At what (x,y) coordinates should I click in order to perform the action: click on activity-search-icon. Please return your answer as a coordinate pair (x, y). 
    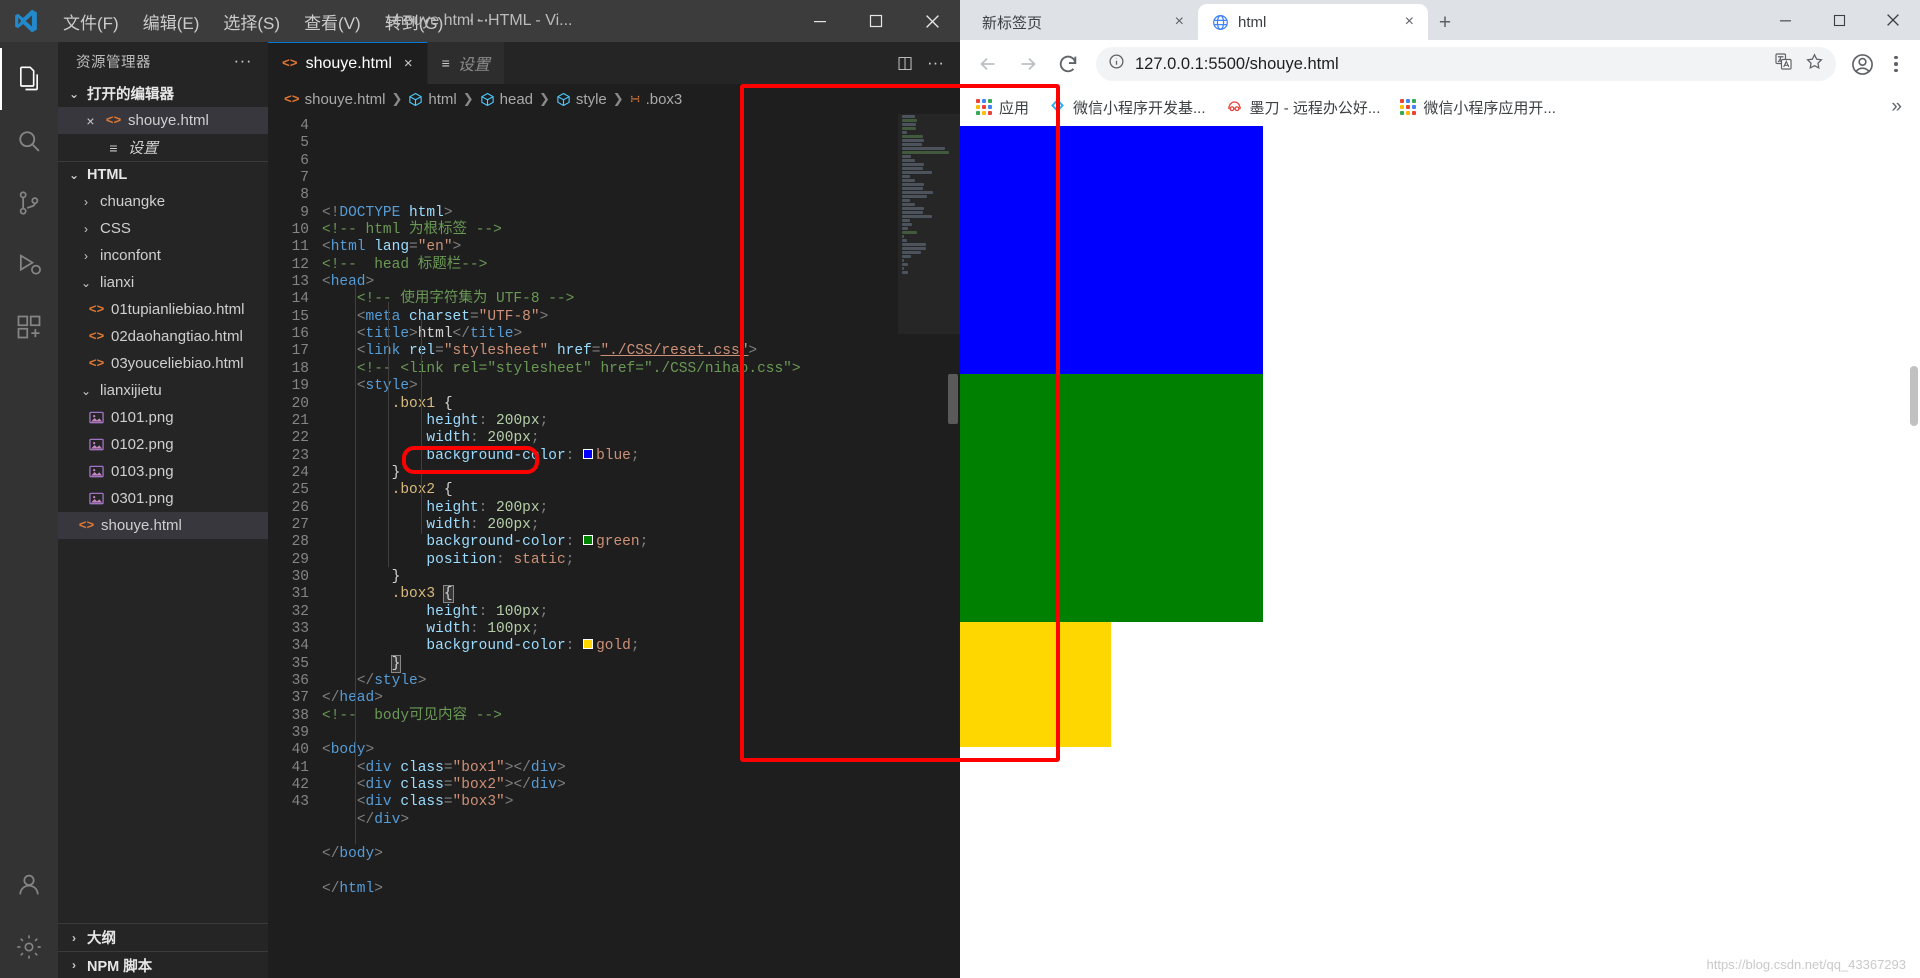
    Looking at the image, I should click on (29, 141).